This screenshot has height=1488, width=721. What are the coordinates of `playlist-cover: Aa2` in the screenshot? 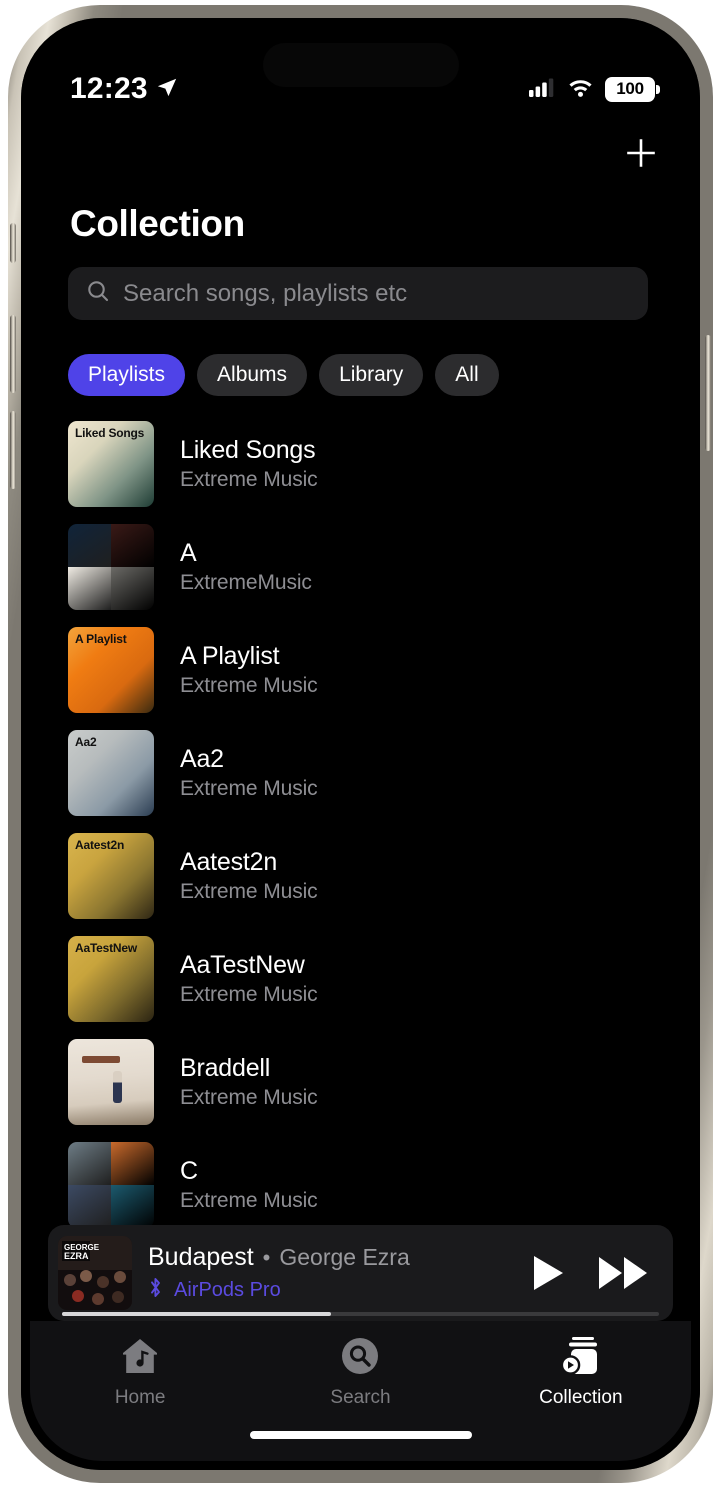 It's located at (111, 772).